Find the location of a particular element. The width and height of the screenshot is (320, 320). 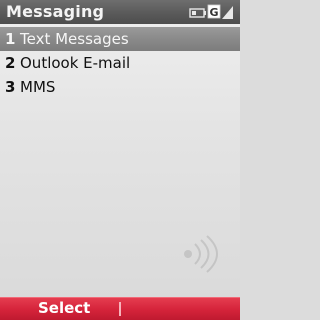

status-icons: G is located at coordinates (211, 11).